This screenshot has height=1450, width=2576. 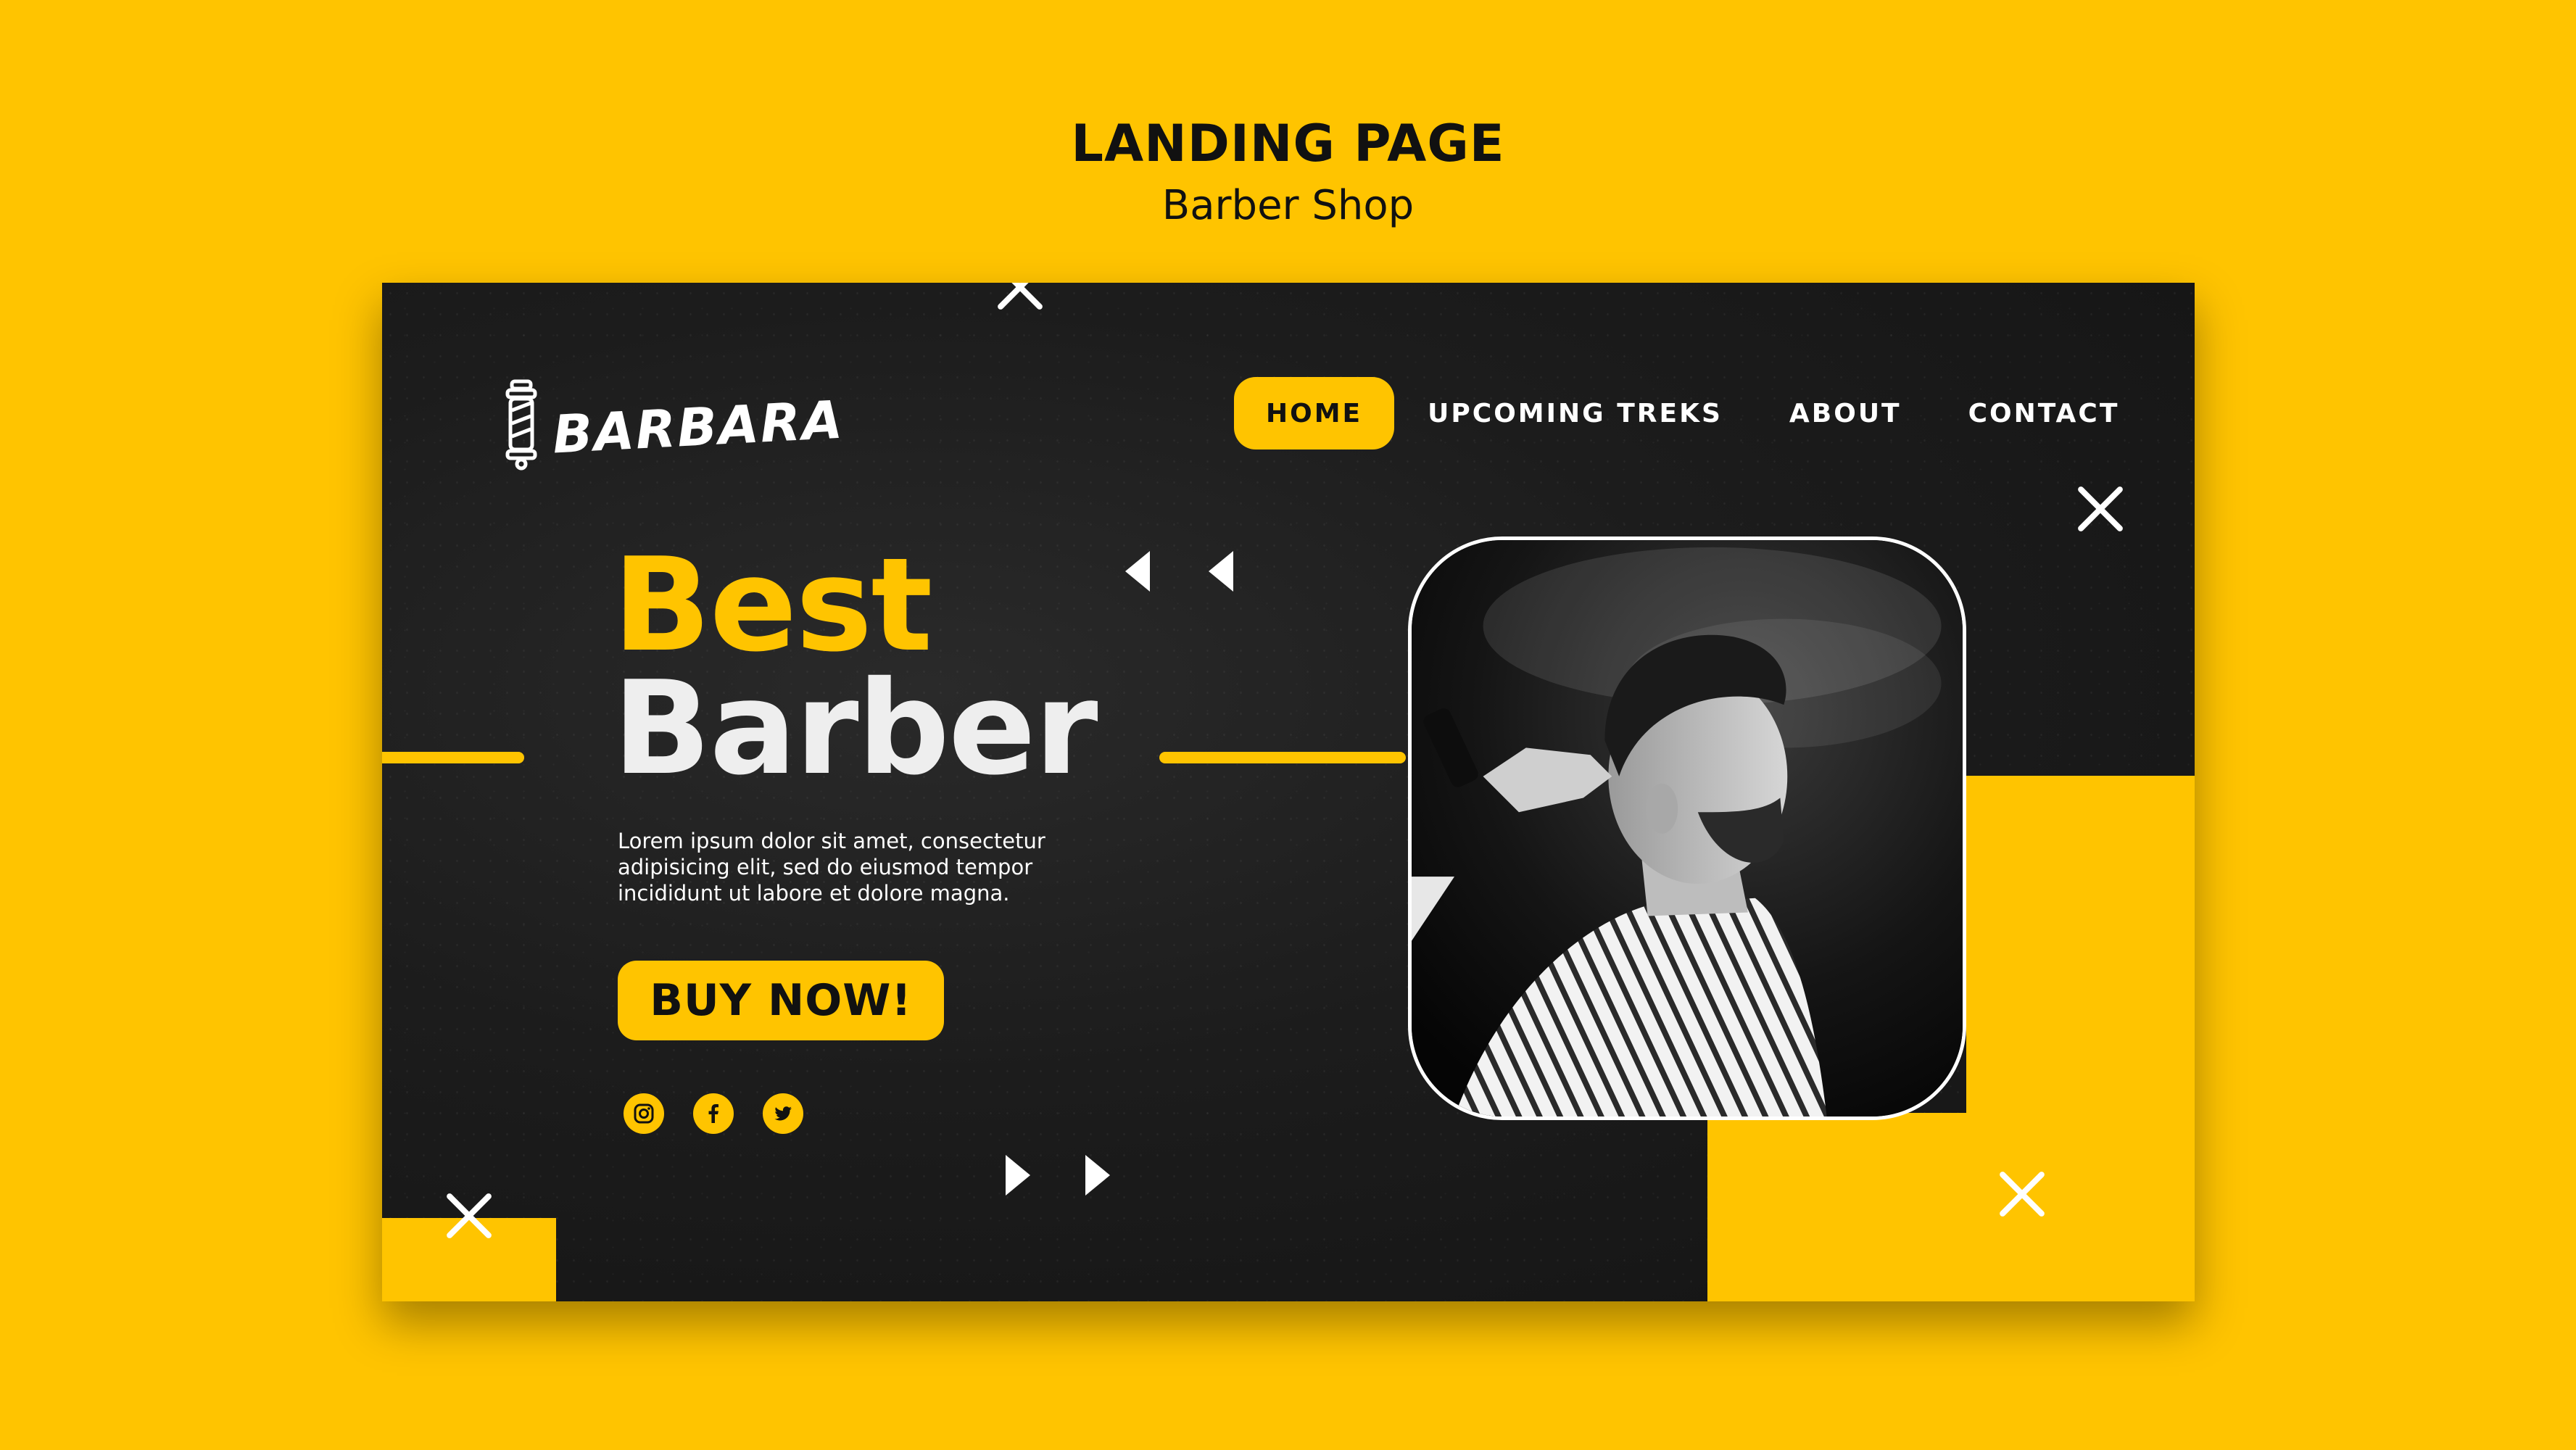 I want to click on instagram-icon, so click(x=644, y=1113).